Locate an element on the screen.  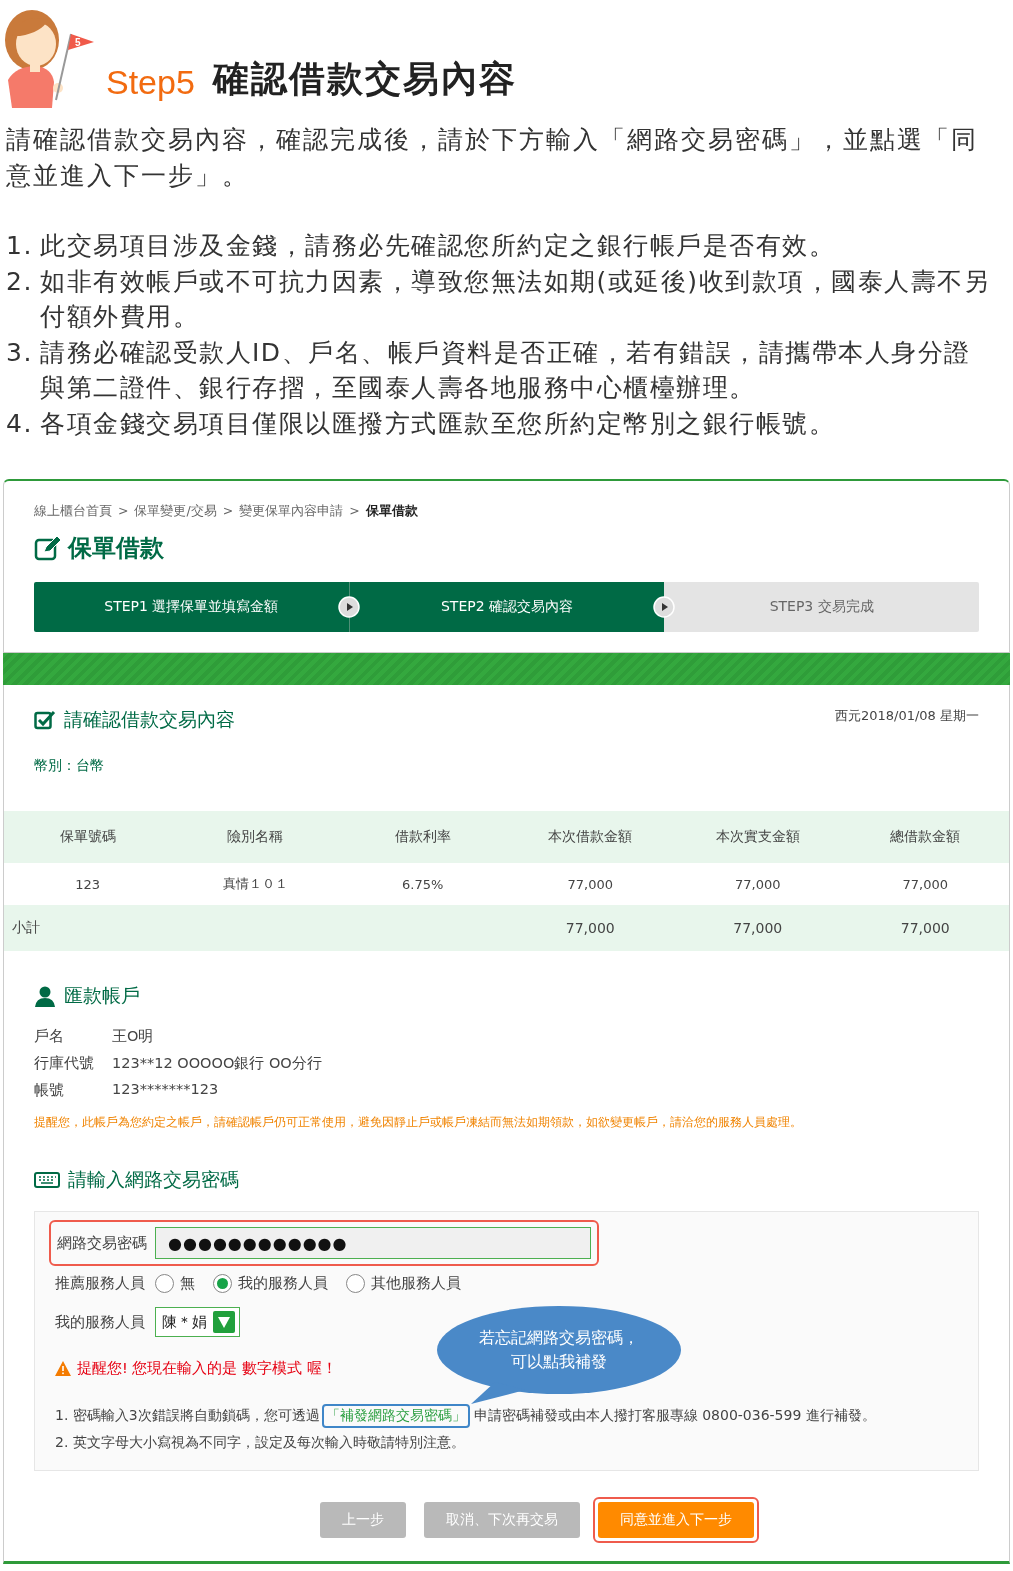
column-header: 本次實支金額 is located at coordinates (757, 837).